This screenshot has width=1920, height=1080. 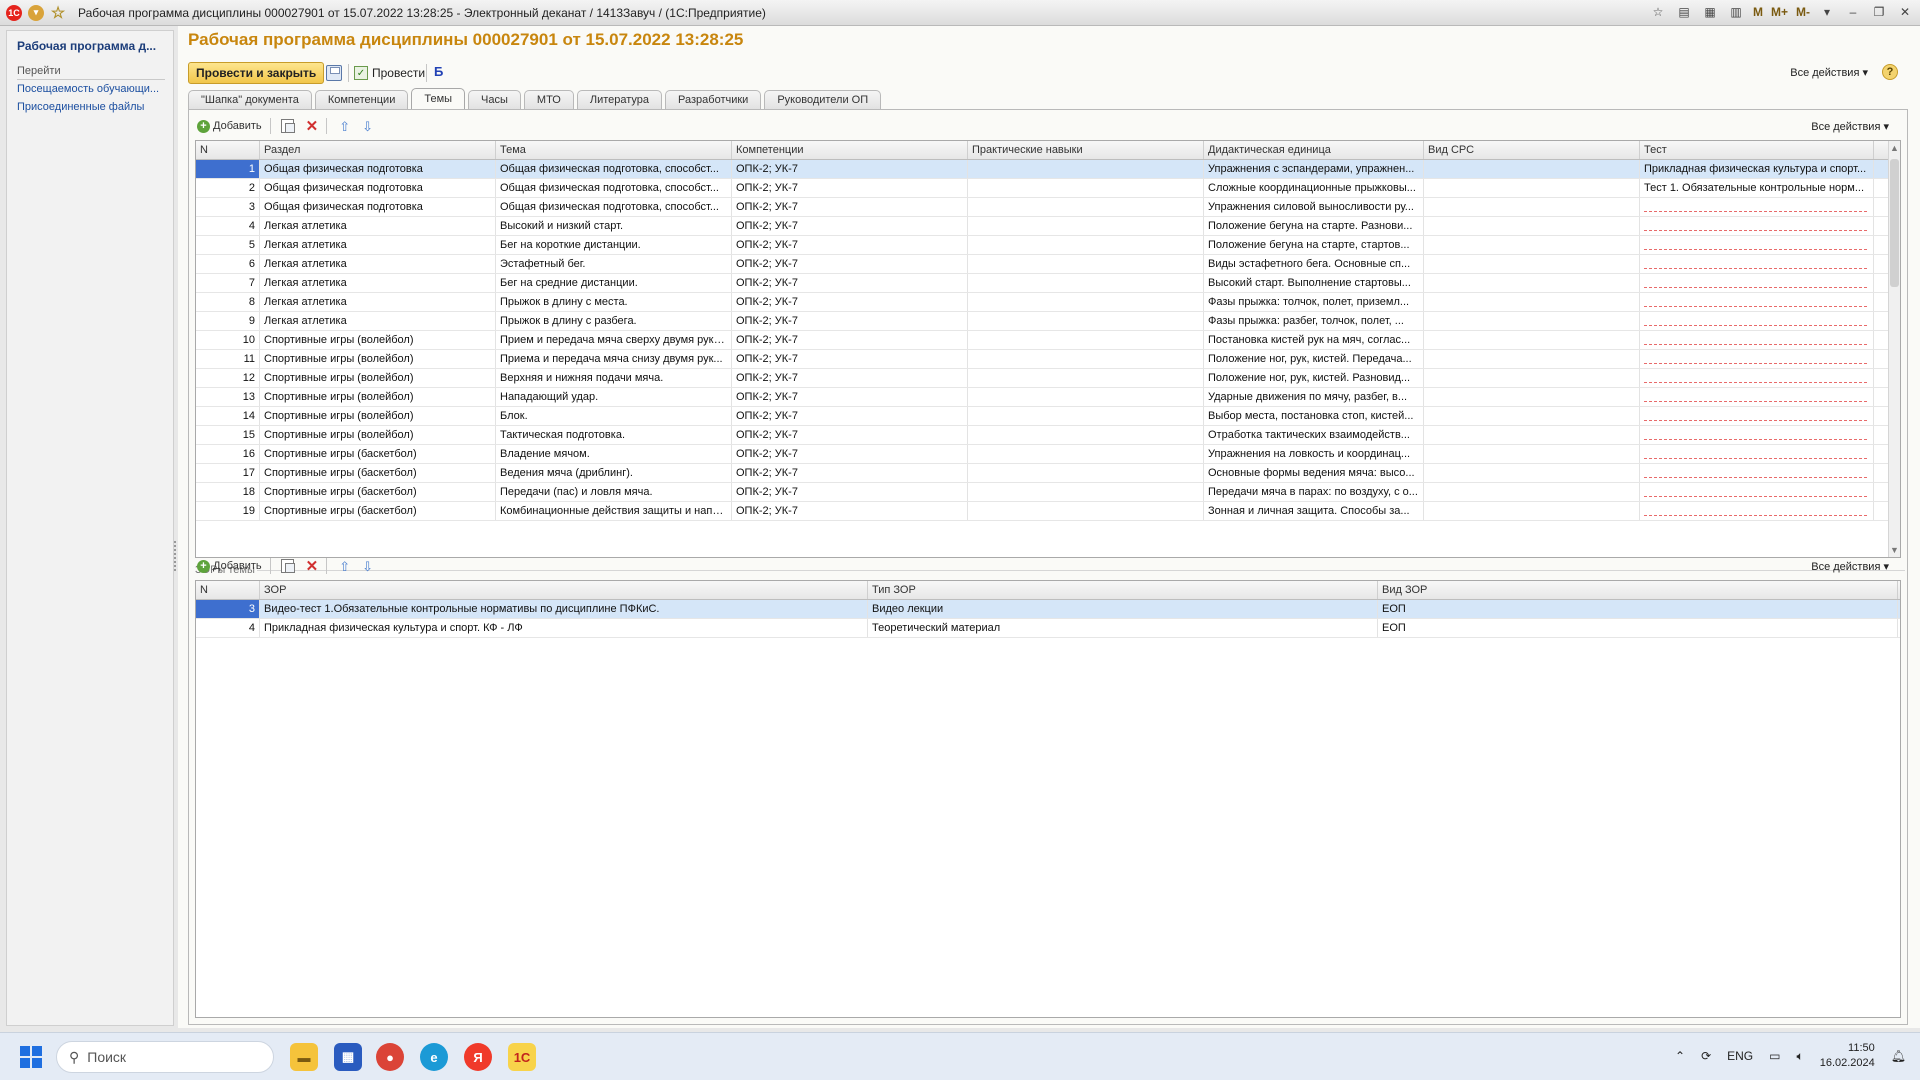 I want to click on cell-col-n: 2, so click(x=228, y=188).